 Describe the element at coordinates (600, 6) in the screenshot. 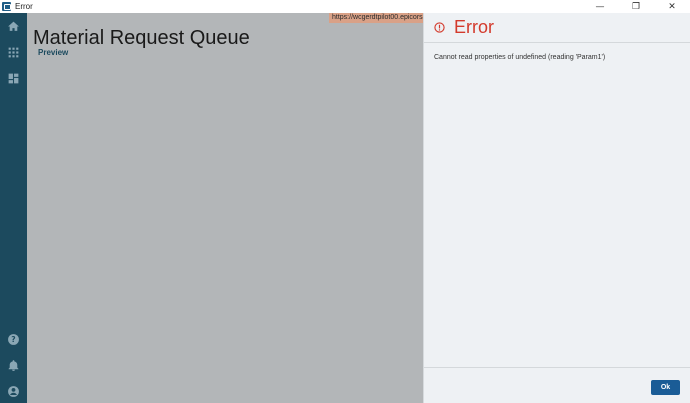

I see `minimize-button: —` at that location.